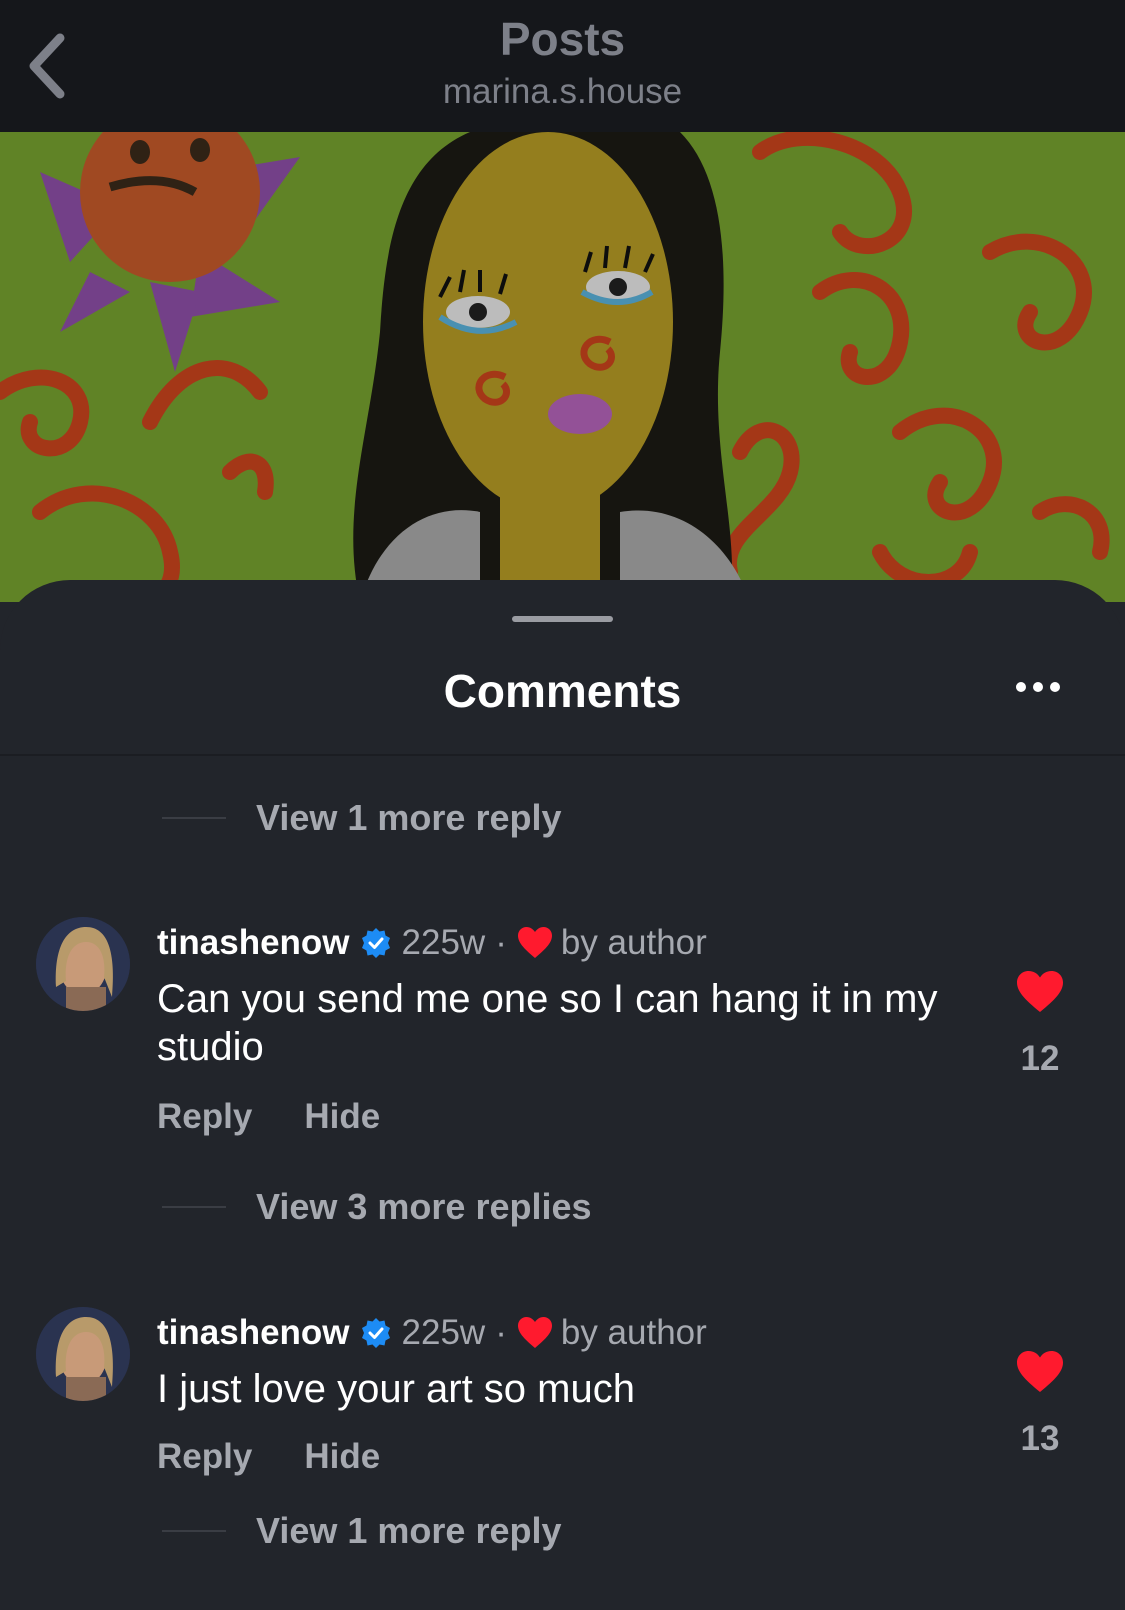  What do you see at coordinates (396, 1389) in the screenshot?
I see `comment-text: I just love your art so much` at bounding box center [396, 1389].